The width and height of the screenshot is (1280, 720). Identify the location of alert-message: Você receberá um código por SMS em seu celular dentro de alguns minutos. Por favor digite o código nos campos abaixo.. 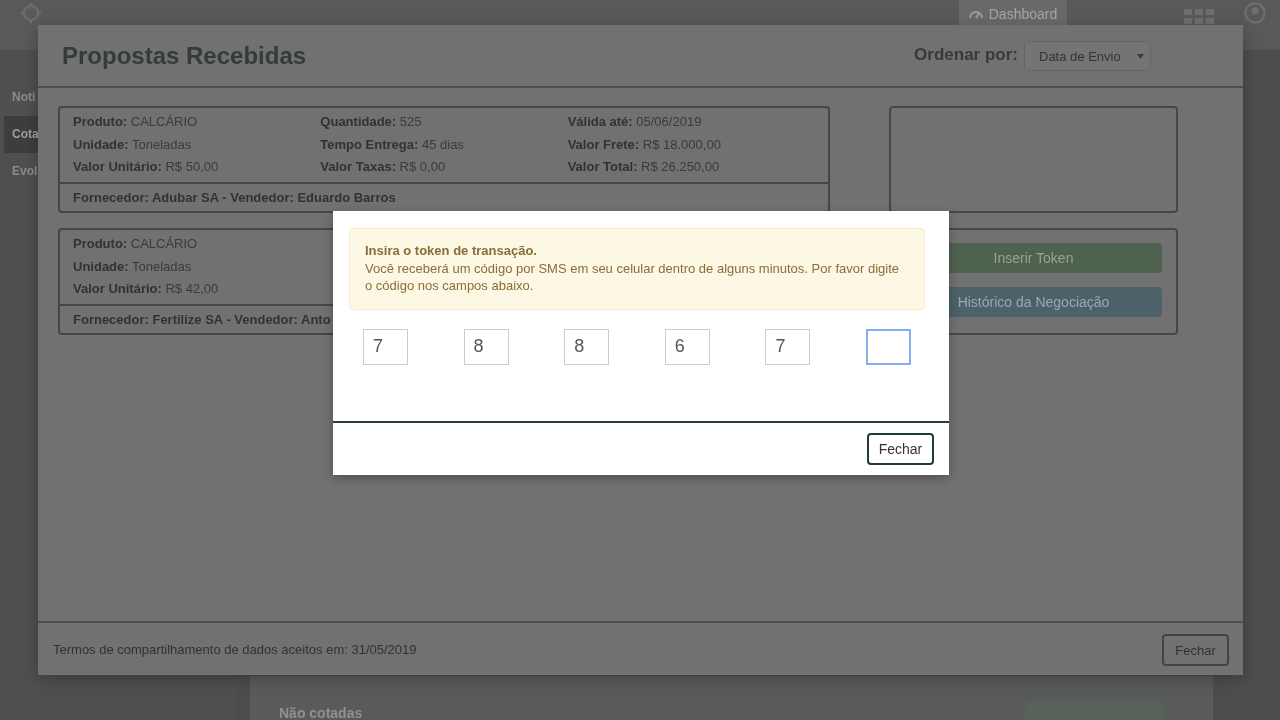
(632, 277).